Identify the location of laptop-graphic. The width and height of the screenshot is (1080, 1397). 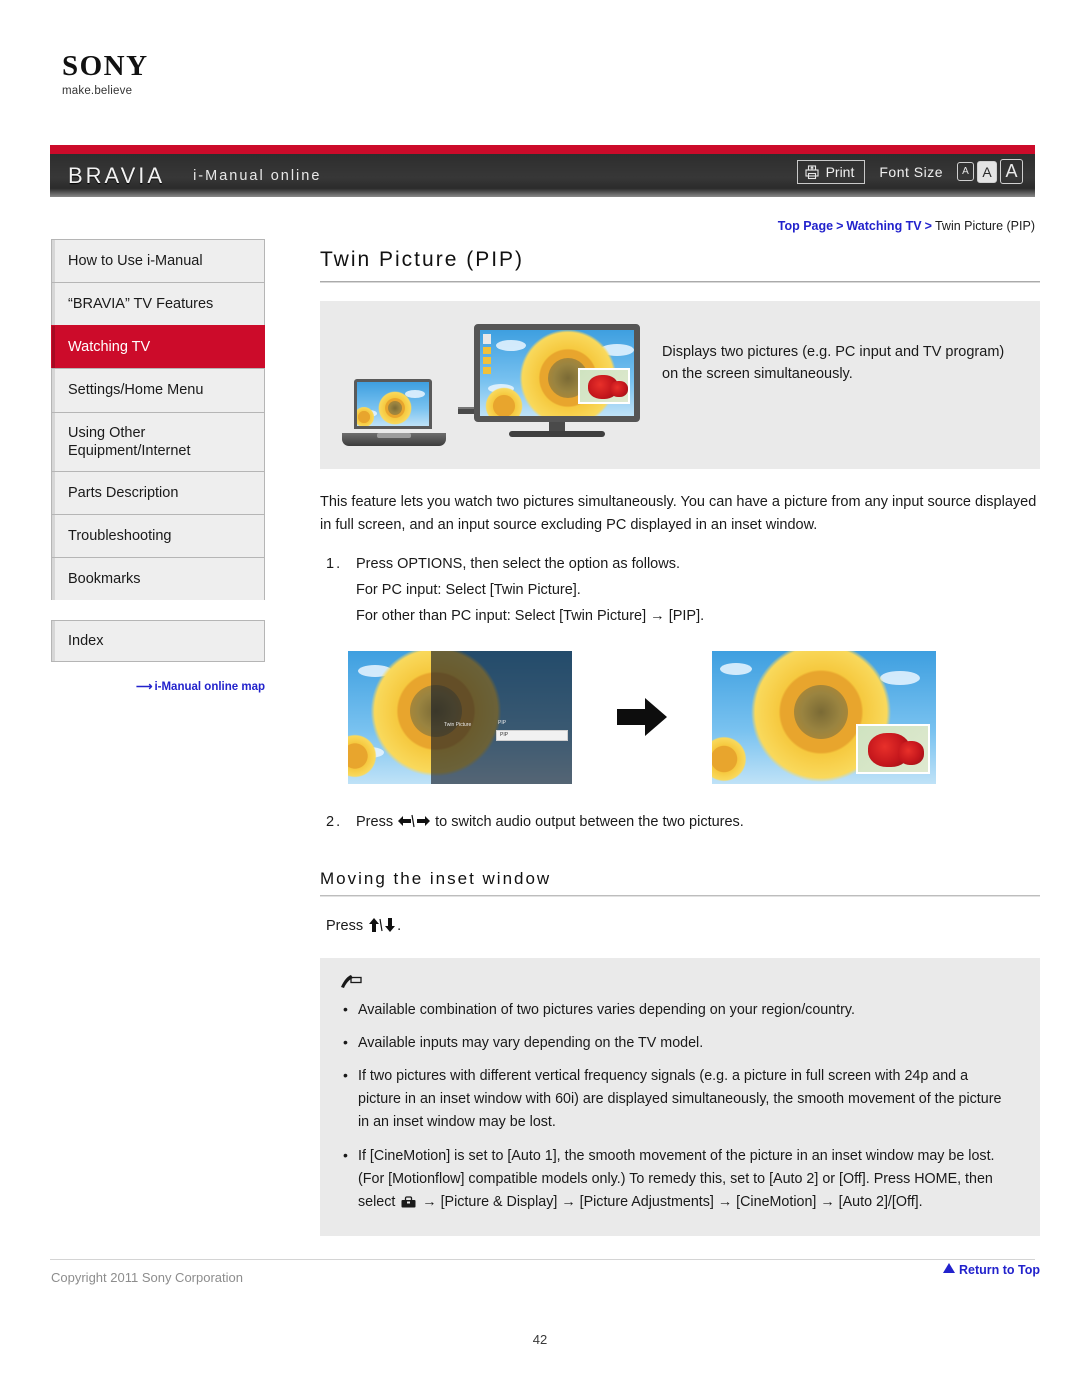
(394, 412).